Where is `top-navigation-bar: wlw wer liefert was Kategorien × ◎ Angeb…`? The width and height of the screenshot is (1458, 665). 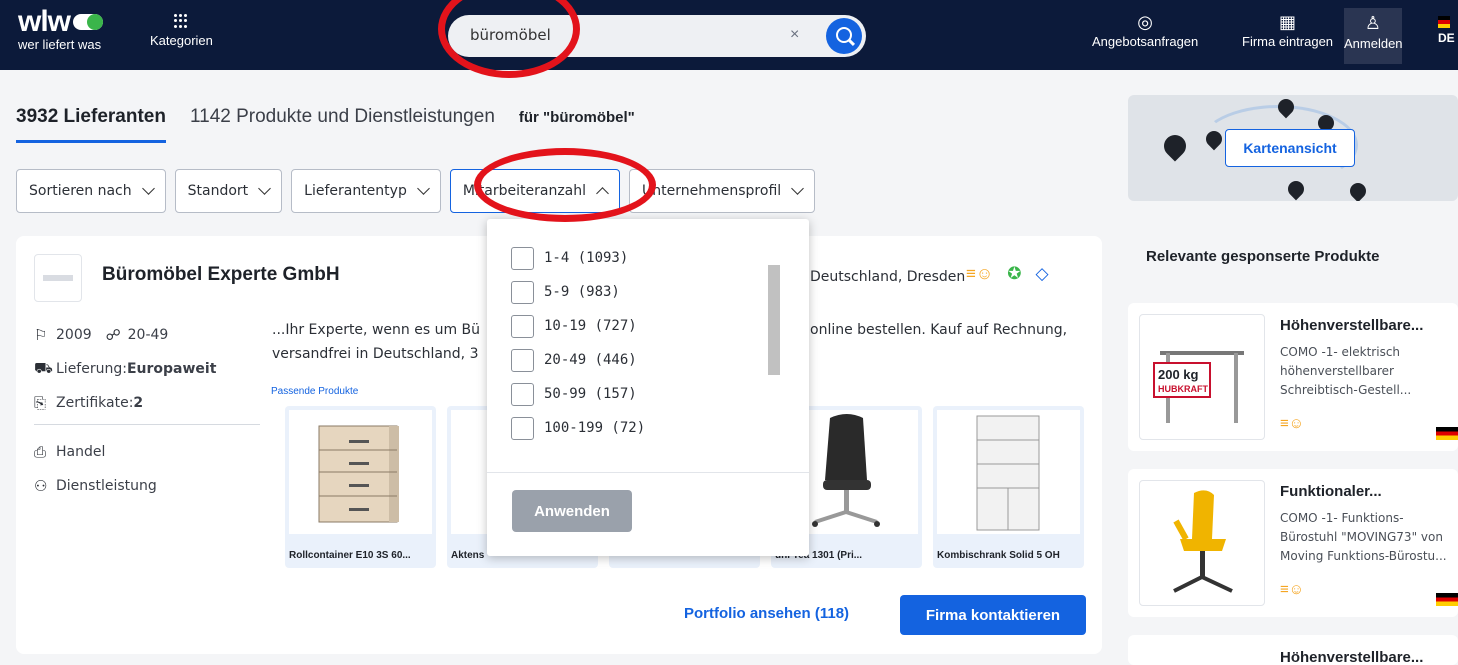
top-navigation-bar: wlw wer liefert was Kategorien × ◎ Angeb… is located at coordinates (729, 35).